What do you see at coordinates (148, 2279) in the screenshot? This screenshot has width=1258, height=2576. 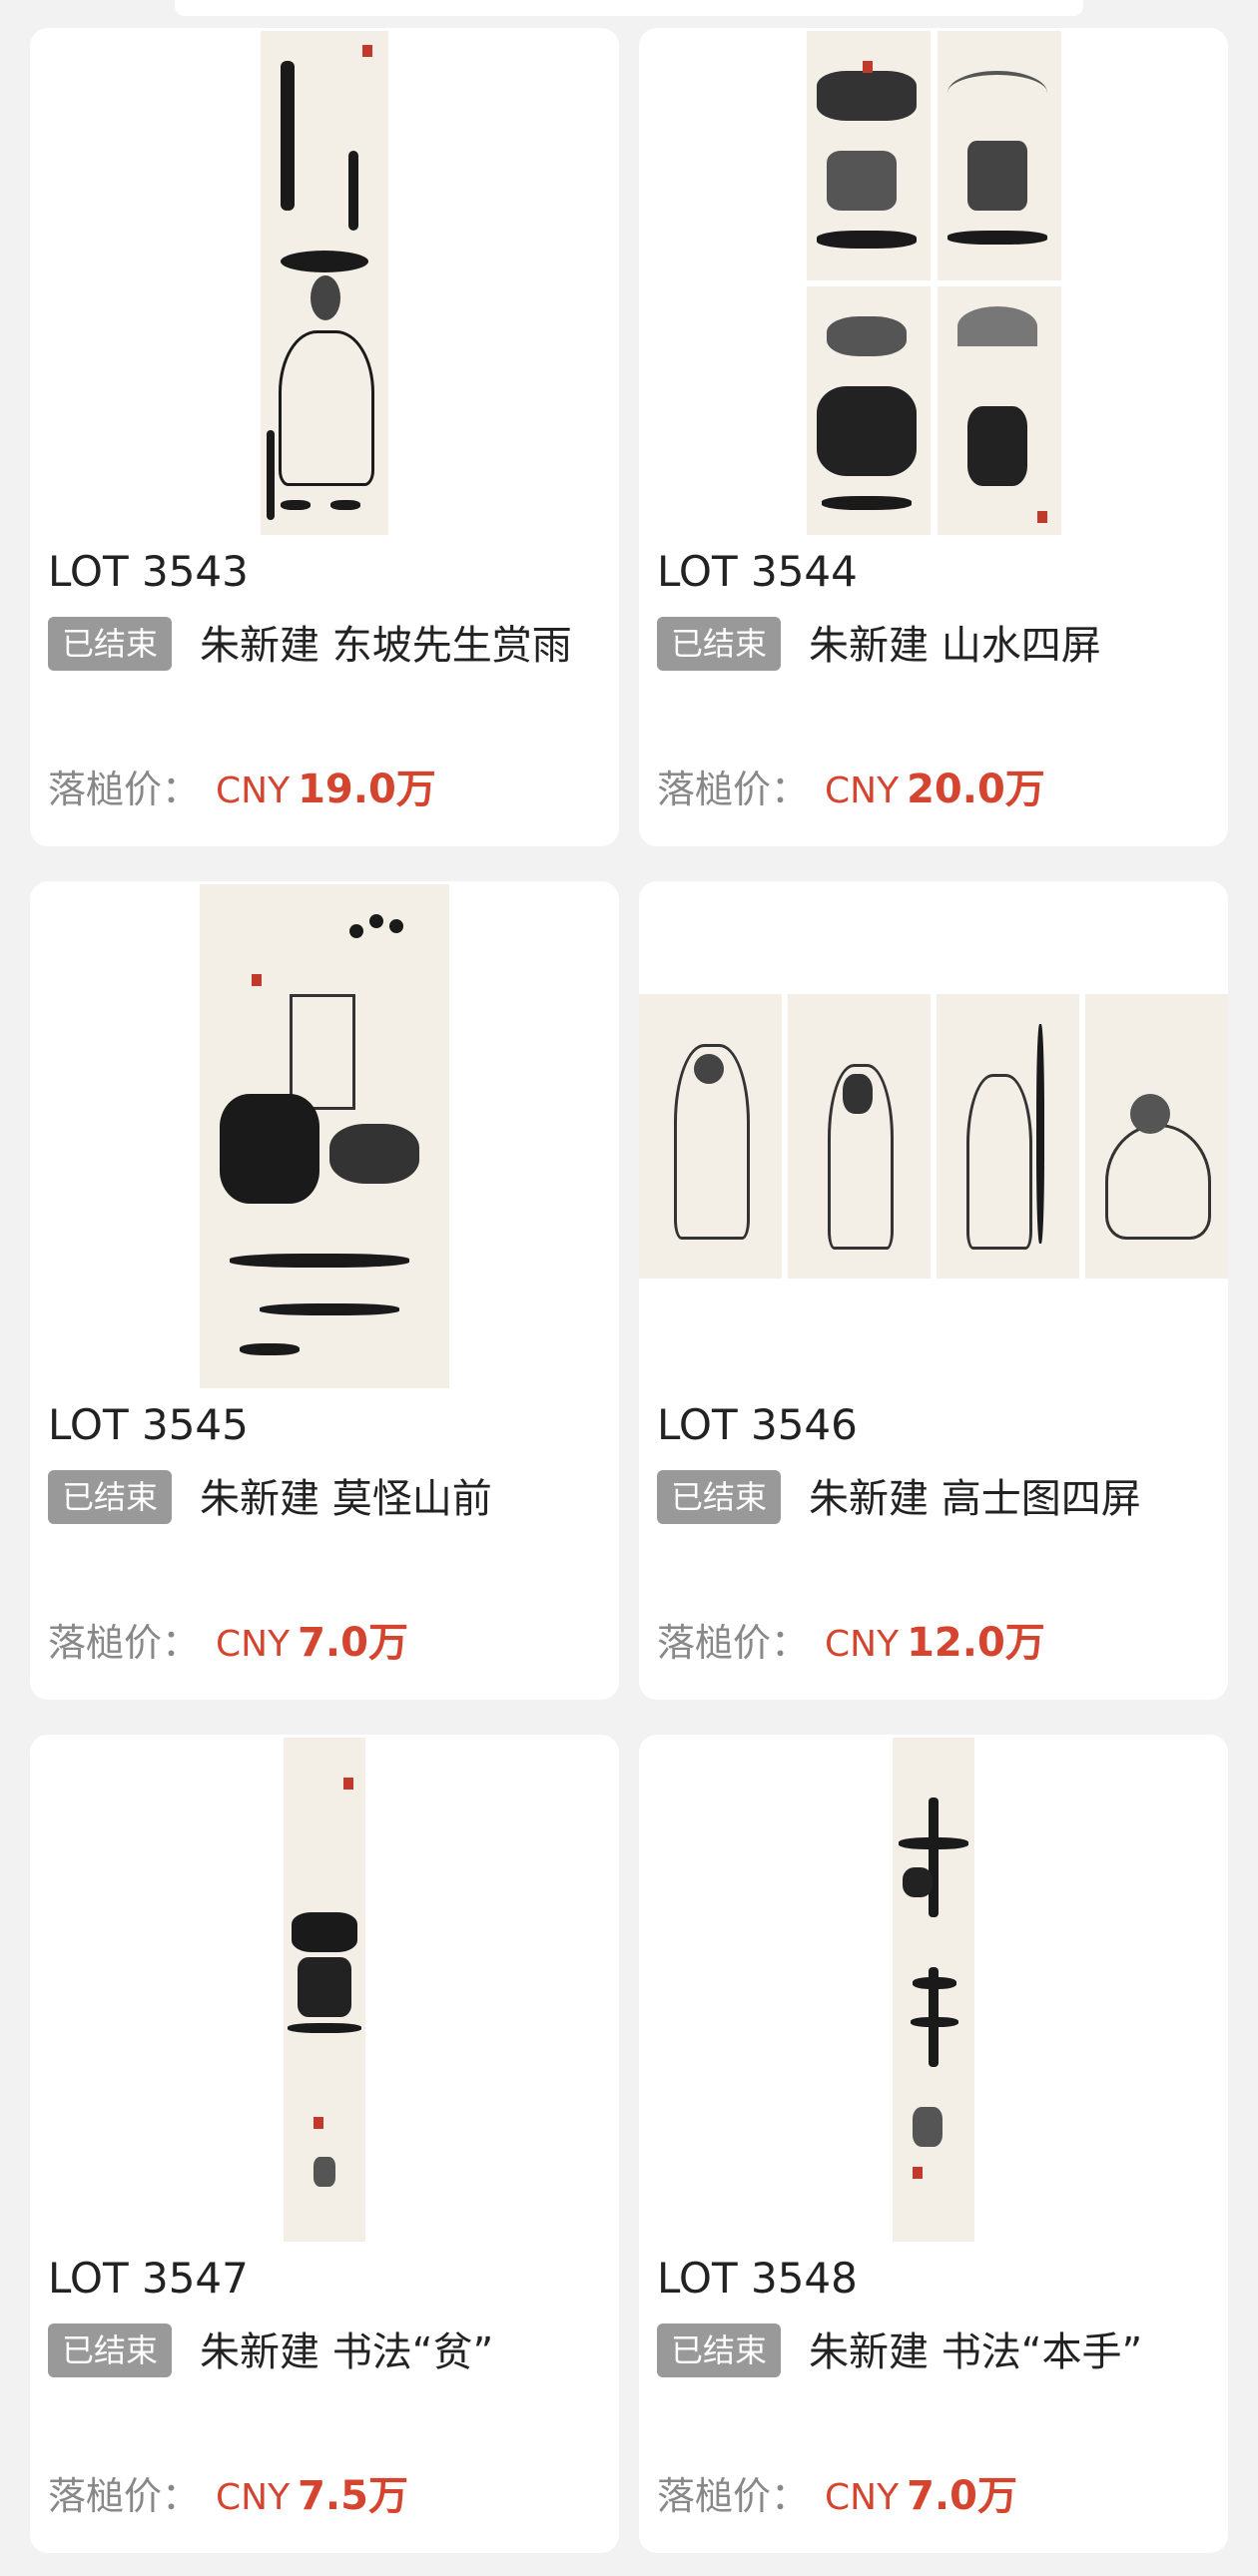 I see `lot-number: LOT 3547` at bounding box center [148, 2279].